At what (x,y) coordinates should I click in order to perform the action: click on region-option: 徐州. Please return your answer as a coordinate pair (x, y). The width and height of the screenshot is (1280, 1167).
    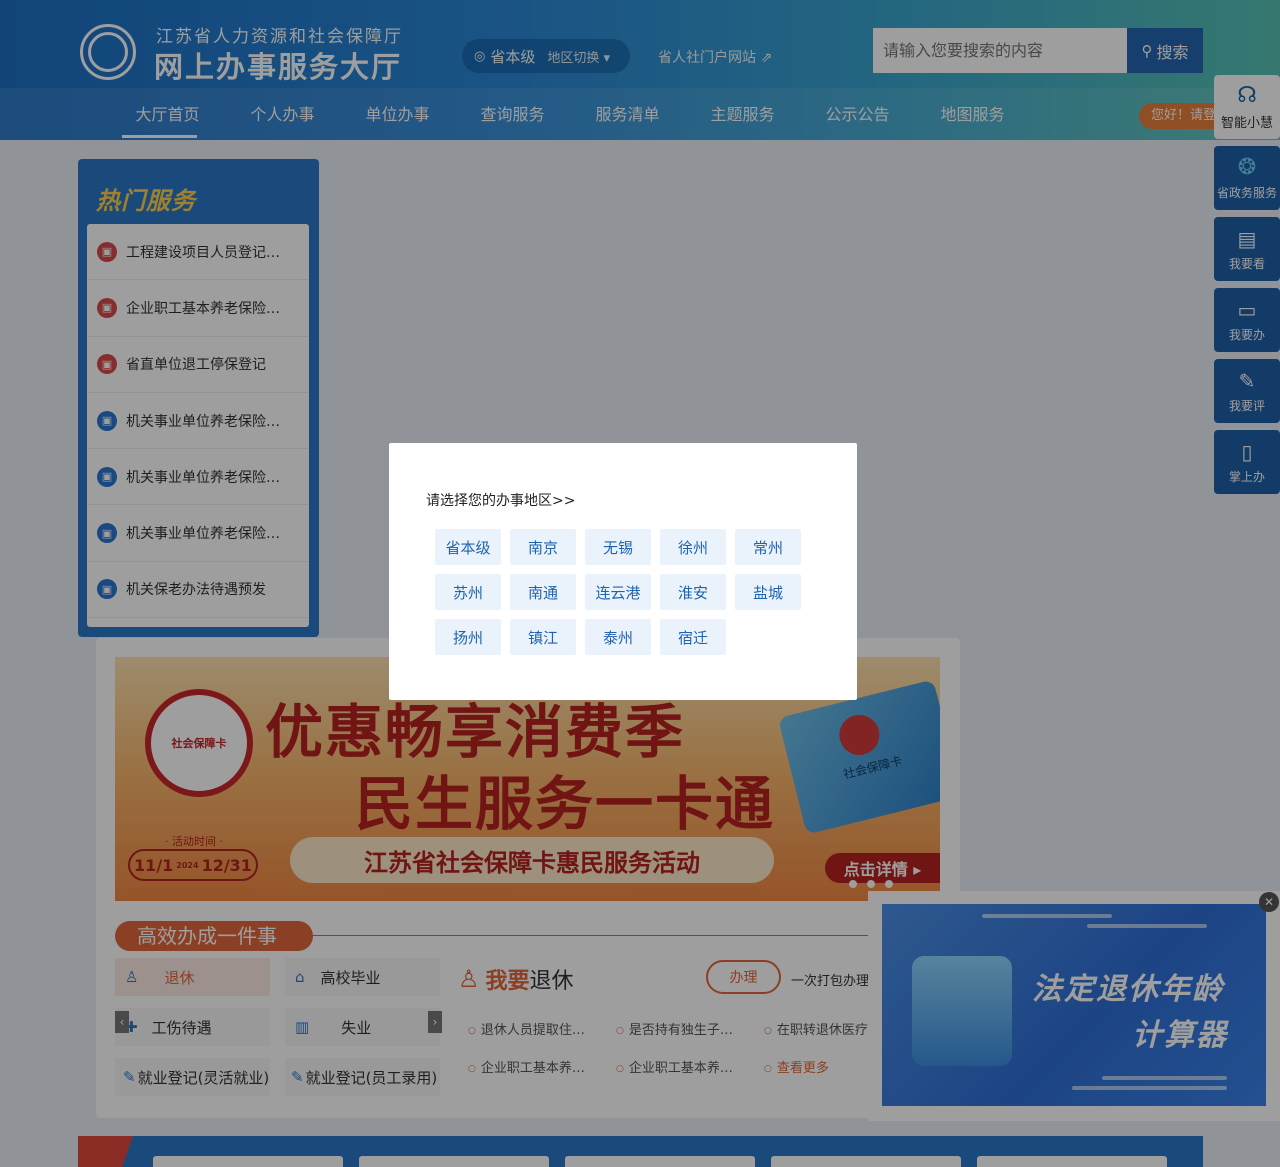
    Looking at the image, I should click on (693, 547).